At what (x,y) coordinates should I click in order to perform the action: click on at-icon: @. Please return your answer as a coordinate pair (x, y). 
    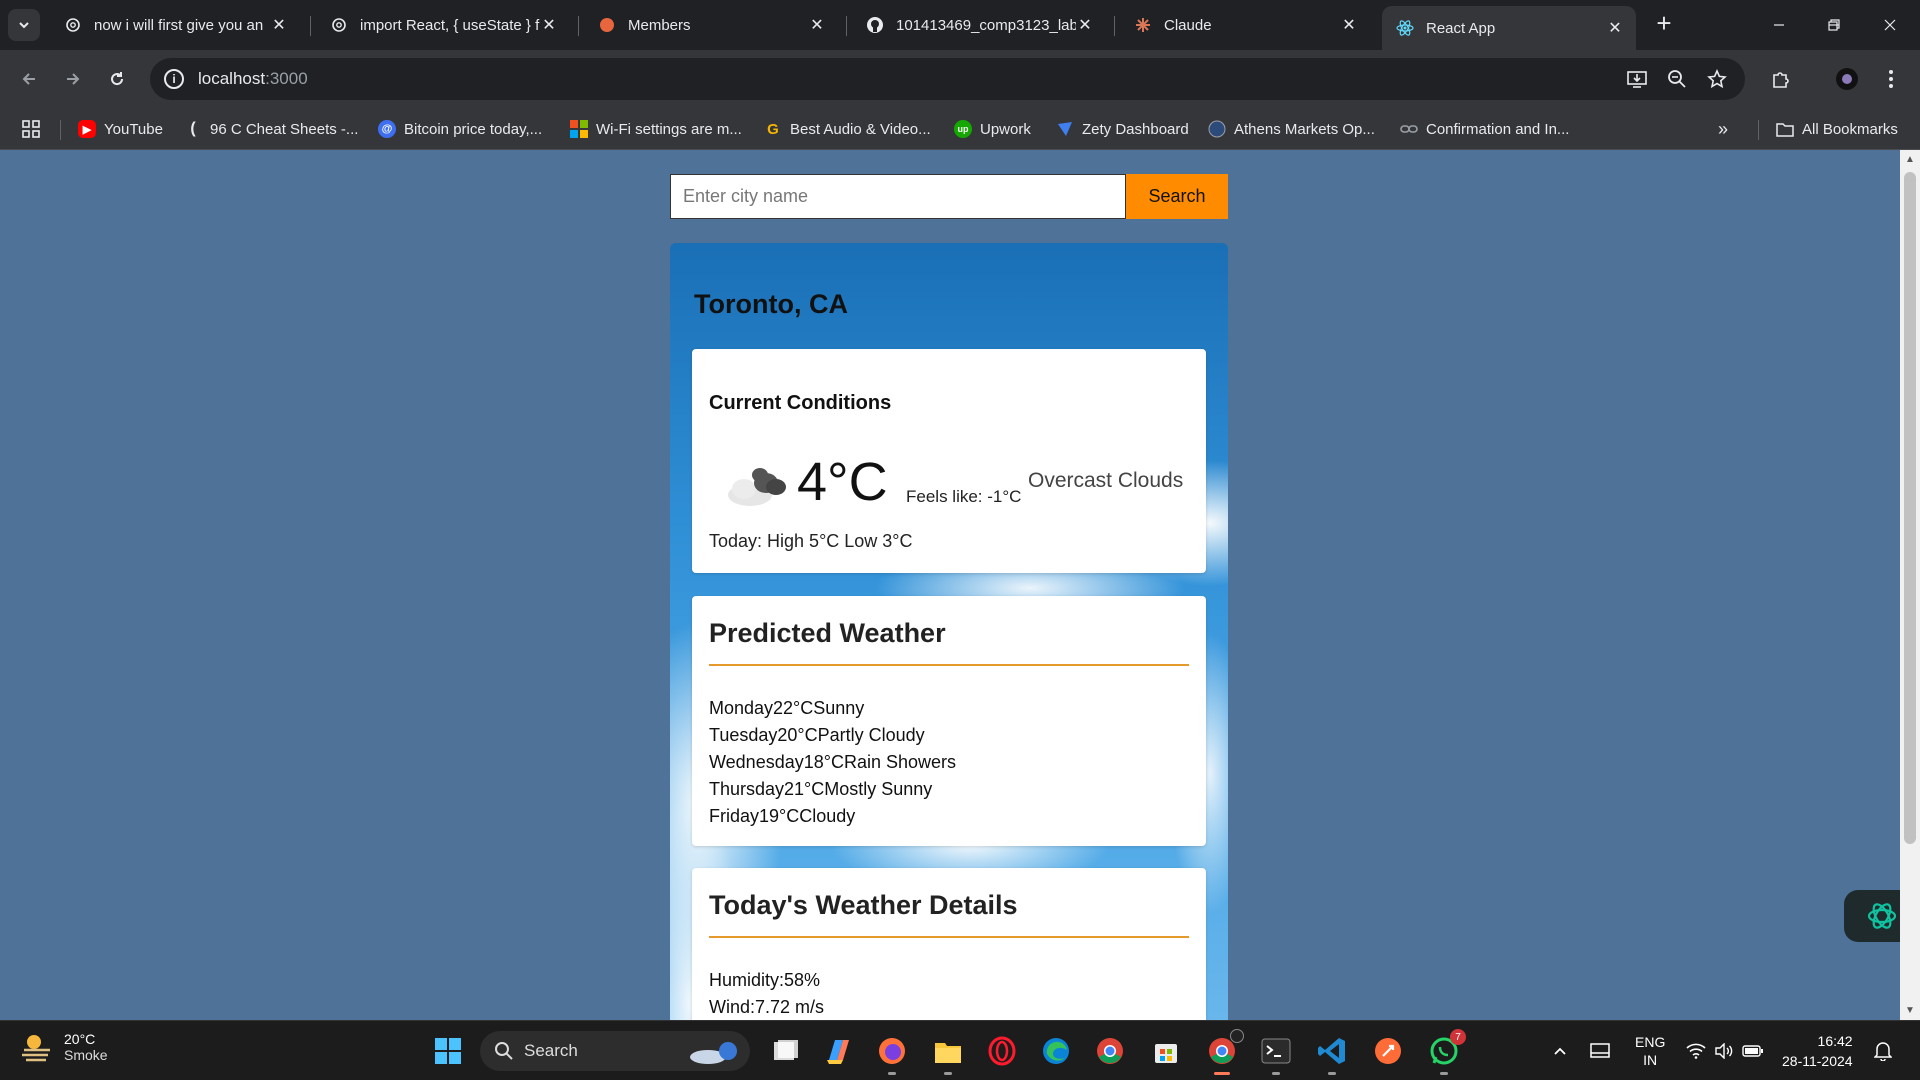
    Looking at the image, I should click on (387, 129).